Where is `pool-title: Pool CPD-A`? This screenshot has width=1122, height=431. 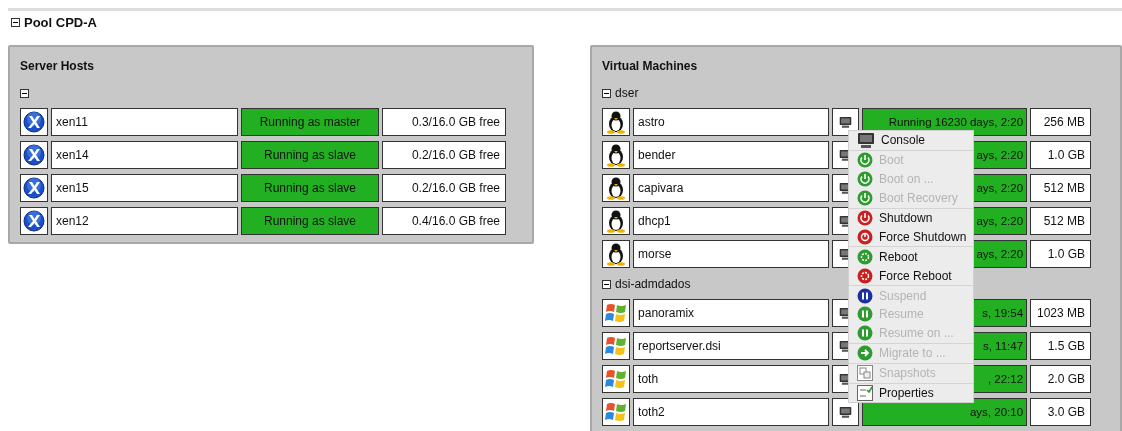
pool-title: Pool CPD-A is located at coordinates (60, 22).